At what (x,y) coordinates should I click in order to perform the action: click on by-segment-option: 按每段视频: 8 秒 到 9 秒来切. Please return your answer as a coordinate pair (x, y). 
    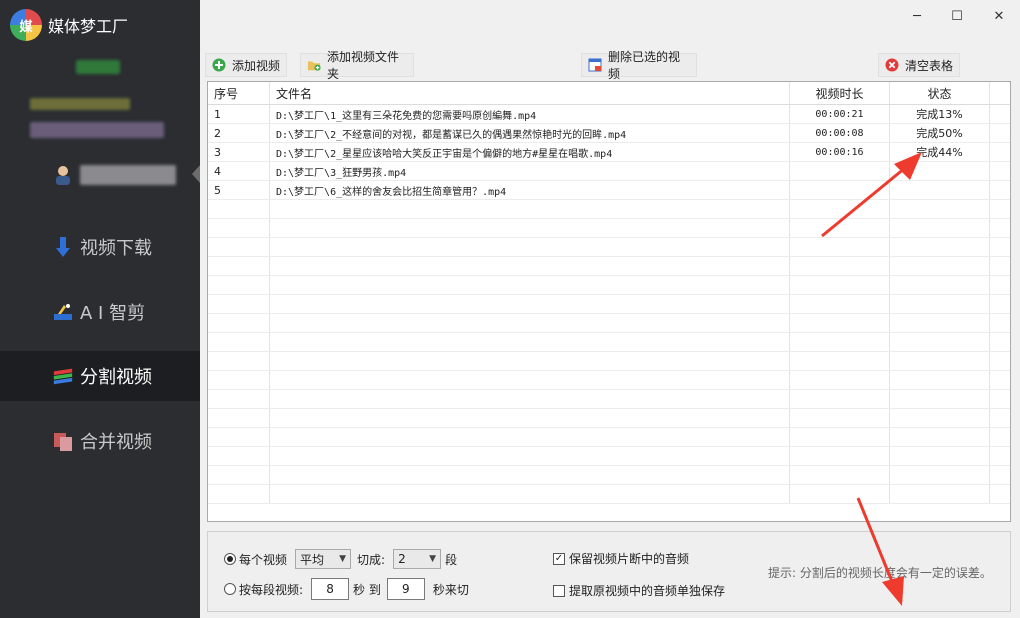
    Looking at the image, I should click on (346, 589).